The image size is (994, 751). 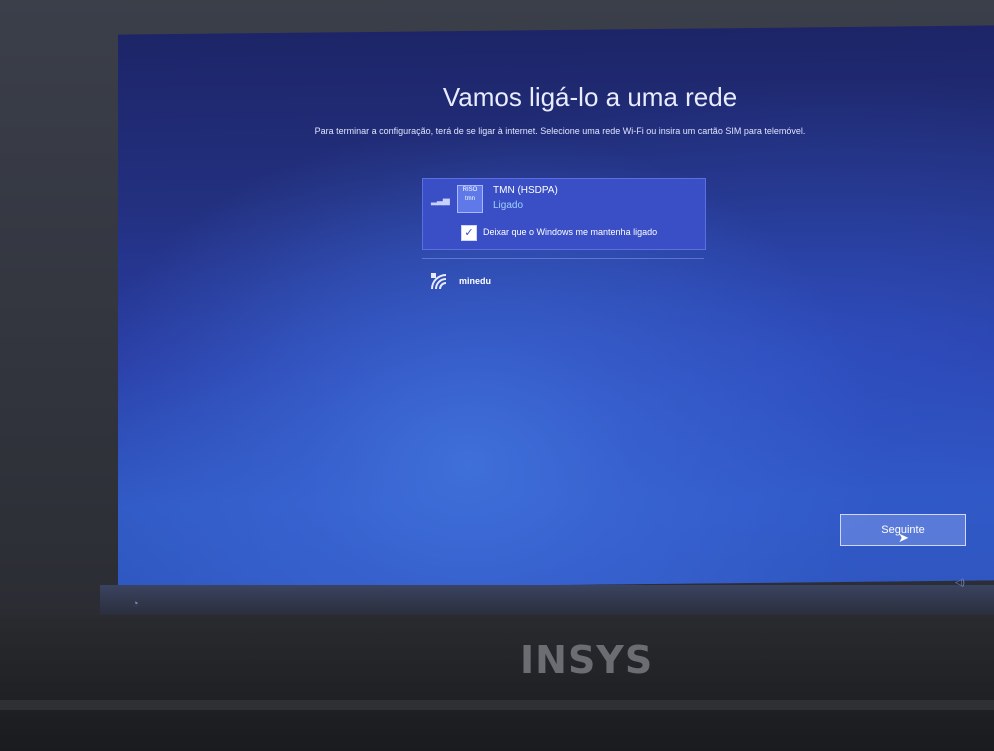 What do you see at coordinates (508, 205) in the screenshot?
I see `network-status: Ligado` at bounding box center [508, 205].